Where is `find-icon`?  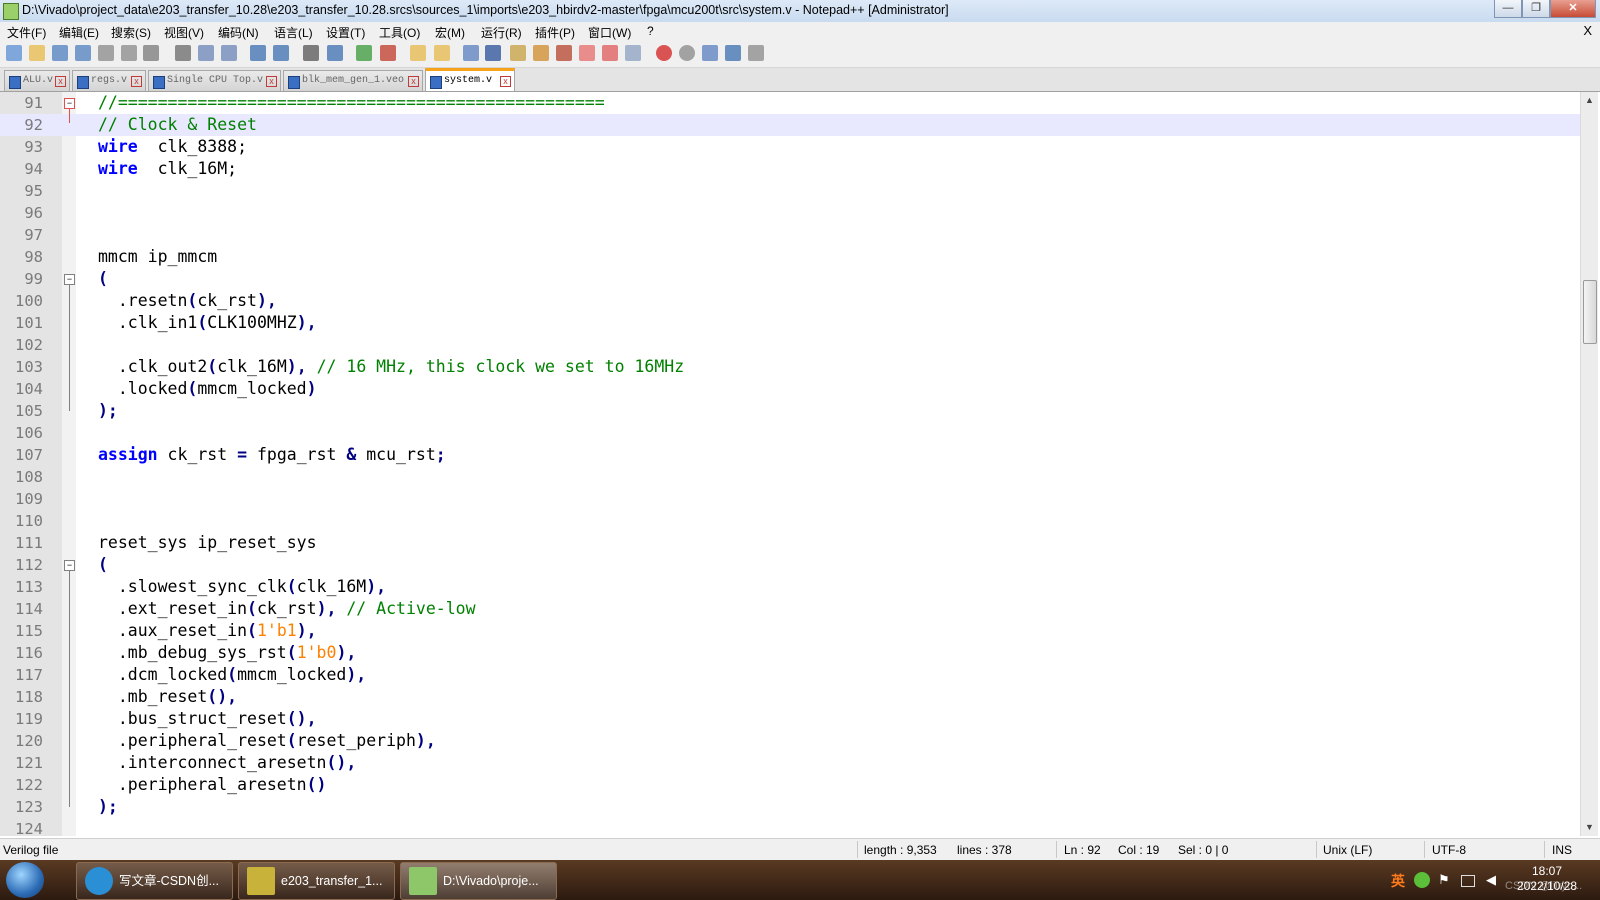 find-icon is located at coordinates (311, 53).